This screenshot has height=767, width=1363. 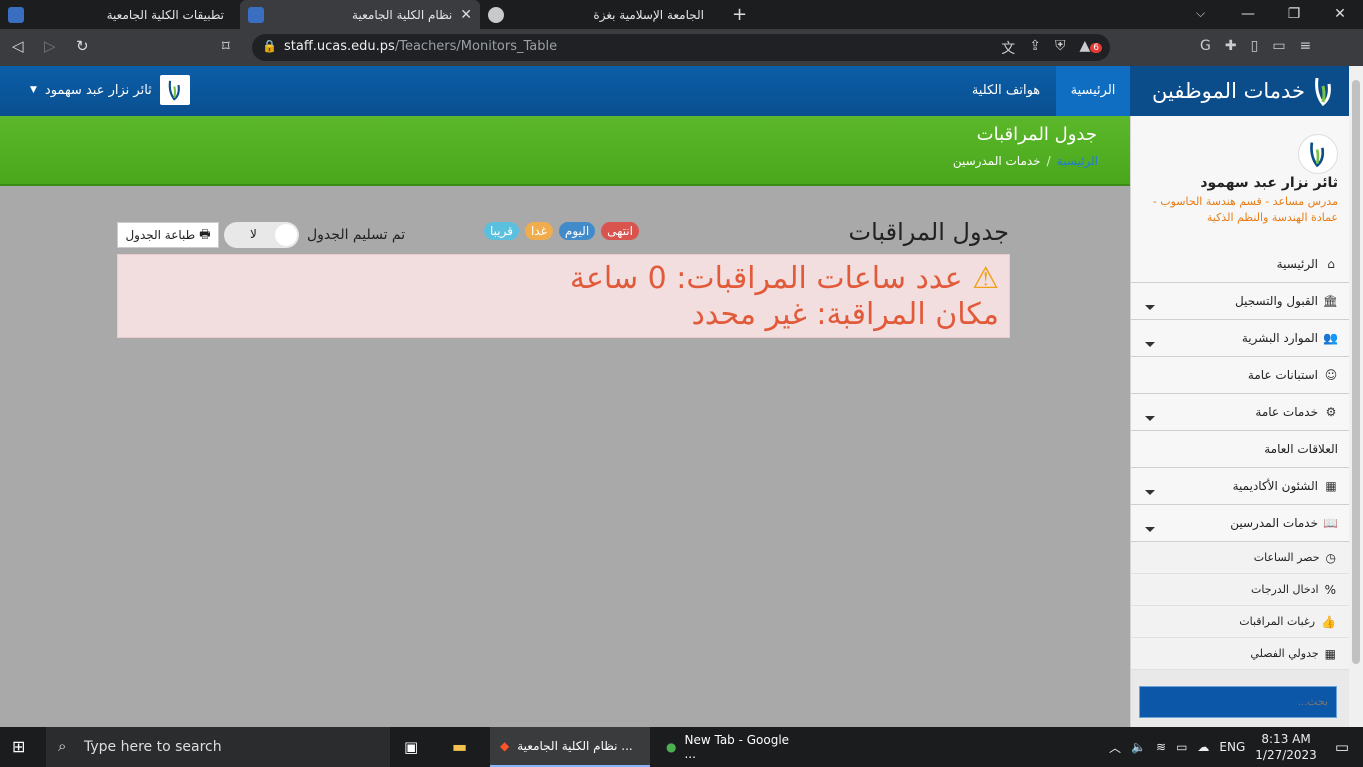 I want to click on volume-icon: 🔈, so click(x=1138, y=747).